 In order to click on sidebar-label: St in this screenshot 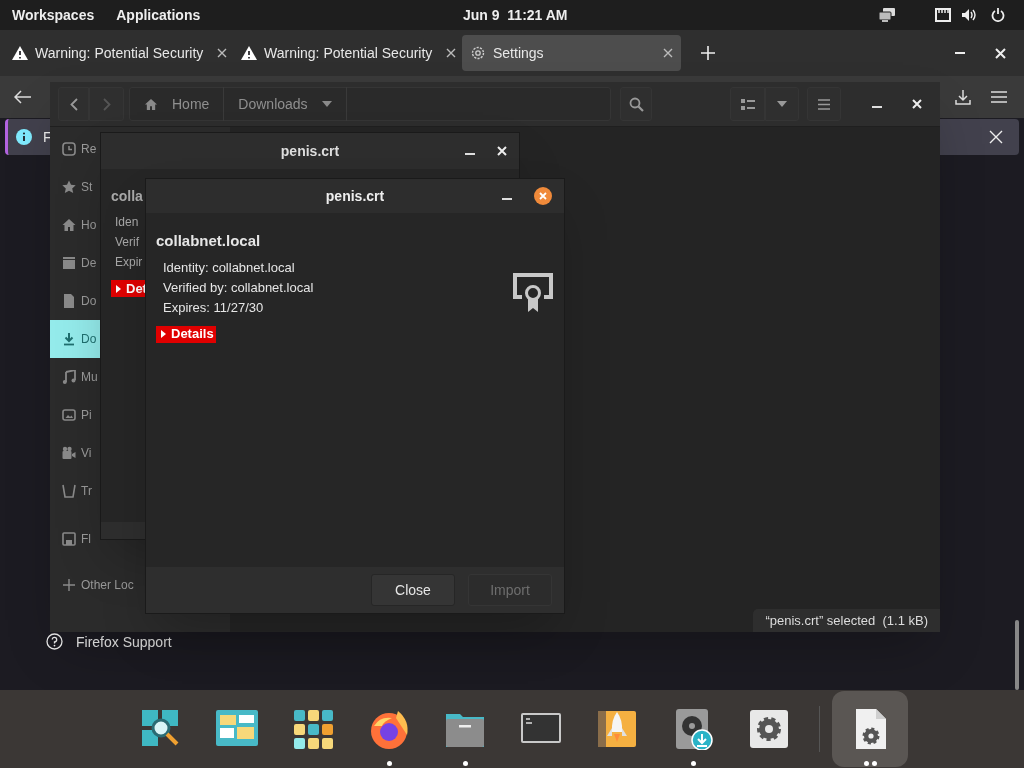, I will do `click(87, 187)`.